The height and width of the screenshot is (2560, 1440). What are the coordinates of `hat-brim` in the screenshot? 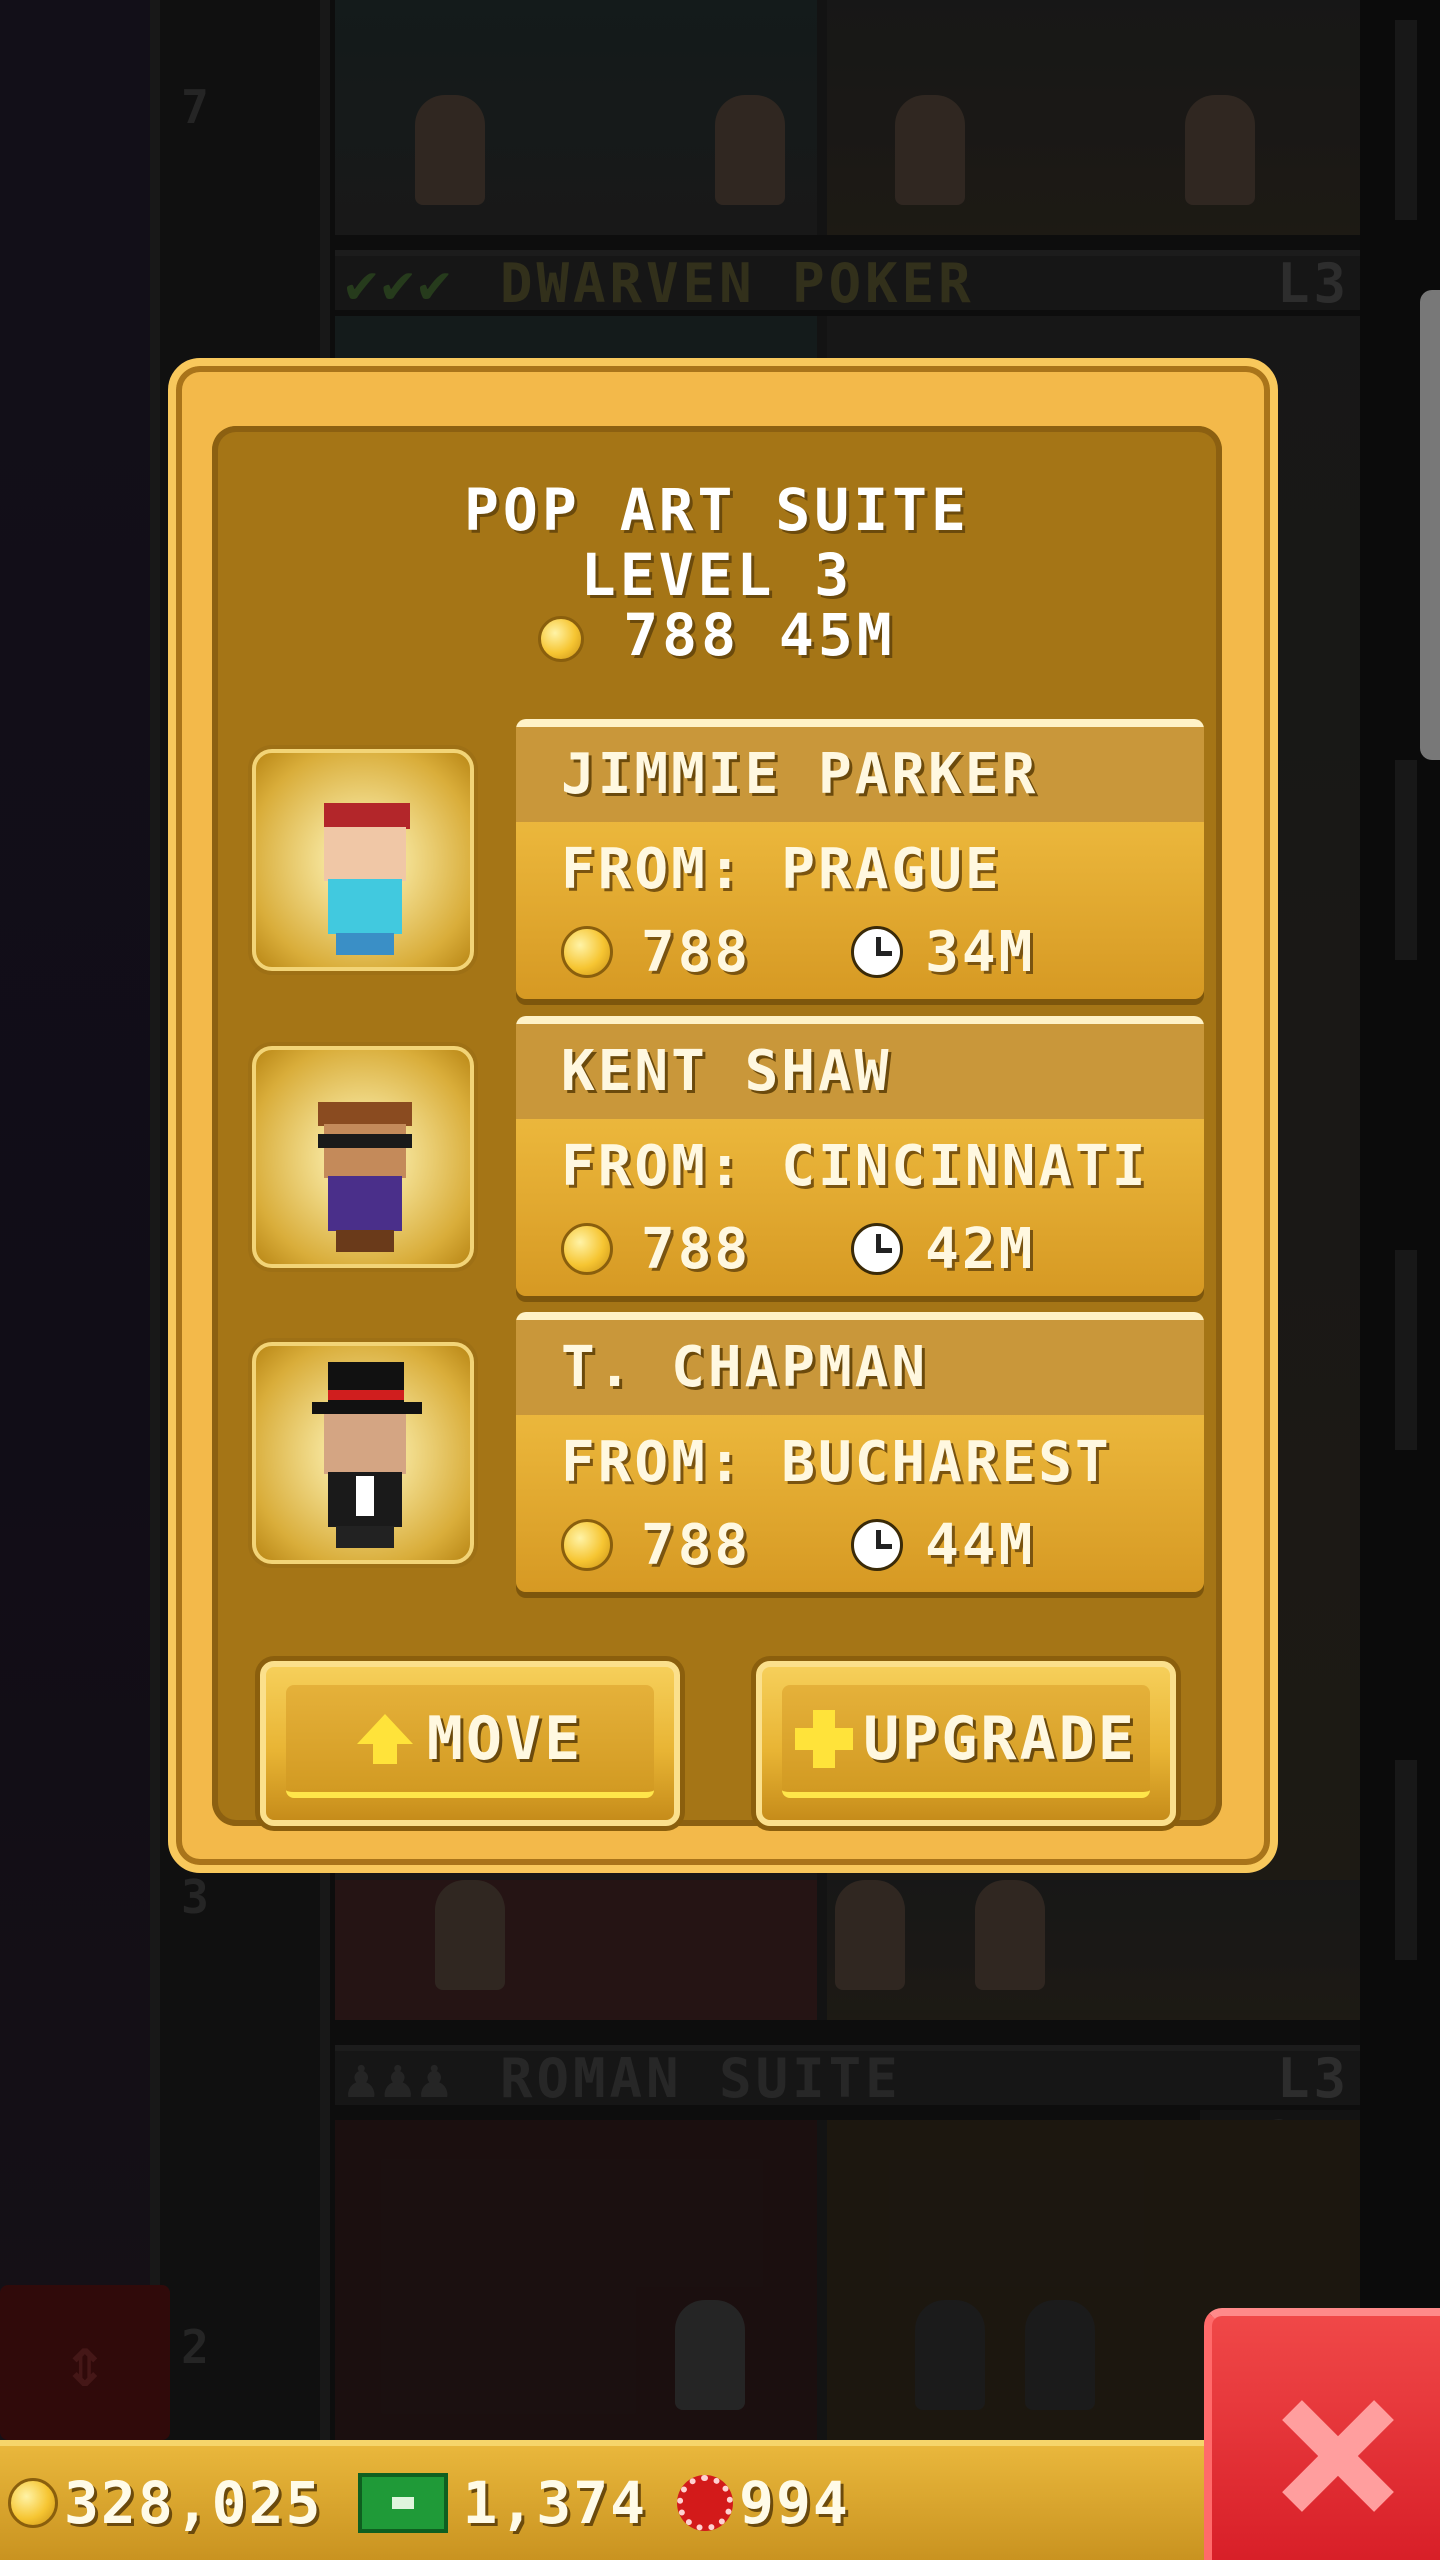 It's located at (367, 1408).